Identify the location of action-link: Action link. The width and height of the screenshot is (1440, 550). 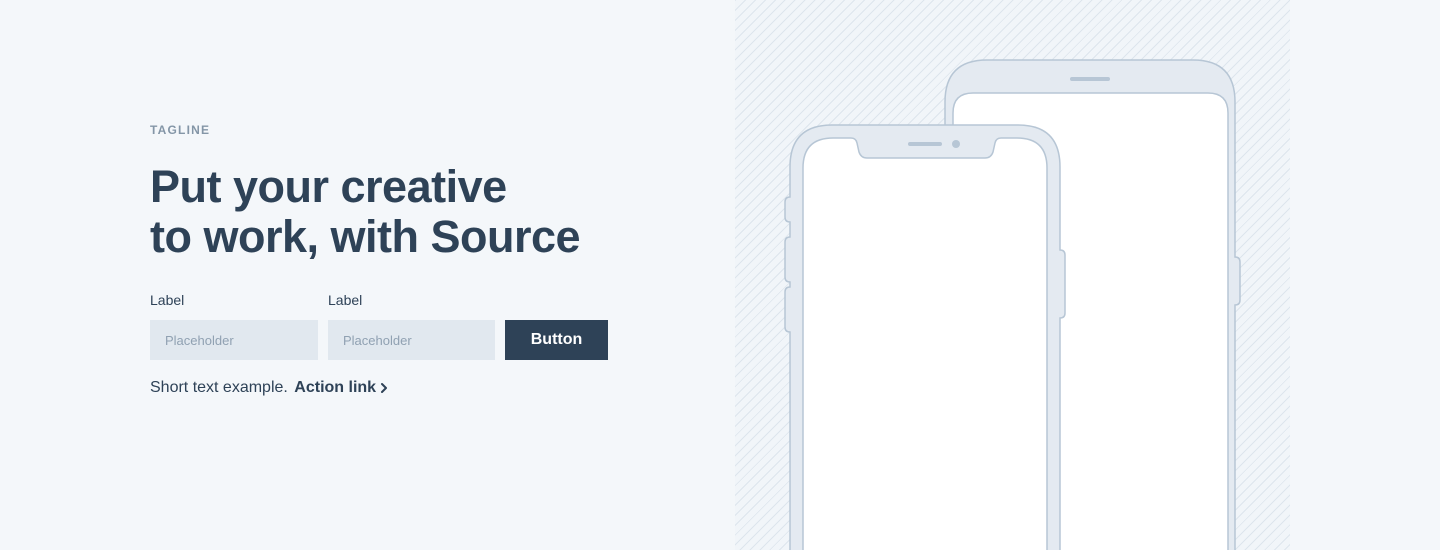
(341, 387).